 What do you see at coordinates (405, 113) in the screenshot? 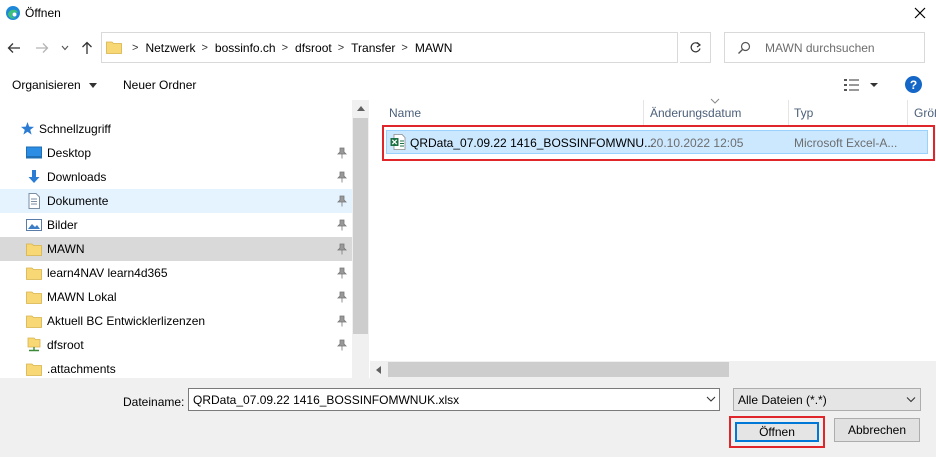
I see `column-name: Name` at bounding box center [405, 113].